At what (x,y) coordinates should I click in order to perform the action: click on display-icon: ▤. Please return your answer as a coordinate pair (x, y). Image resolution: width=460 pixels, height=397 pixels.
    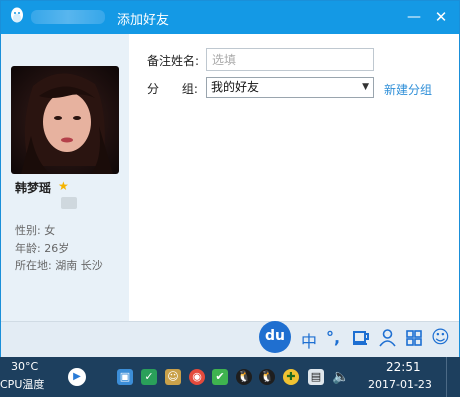
    Looking at the image, I should click on (316, 377).